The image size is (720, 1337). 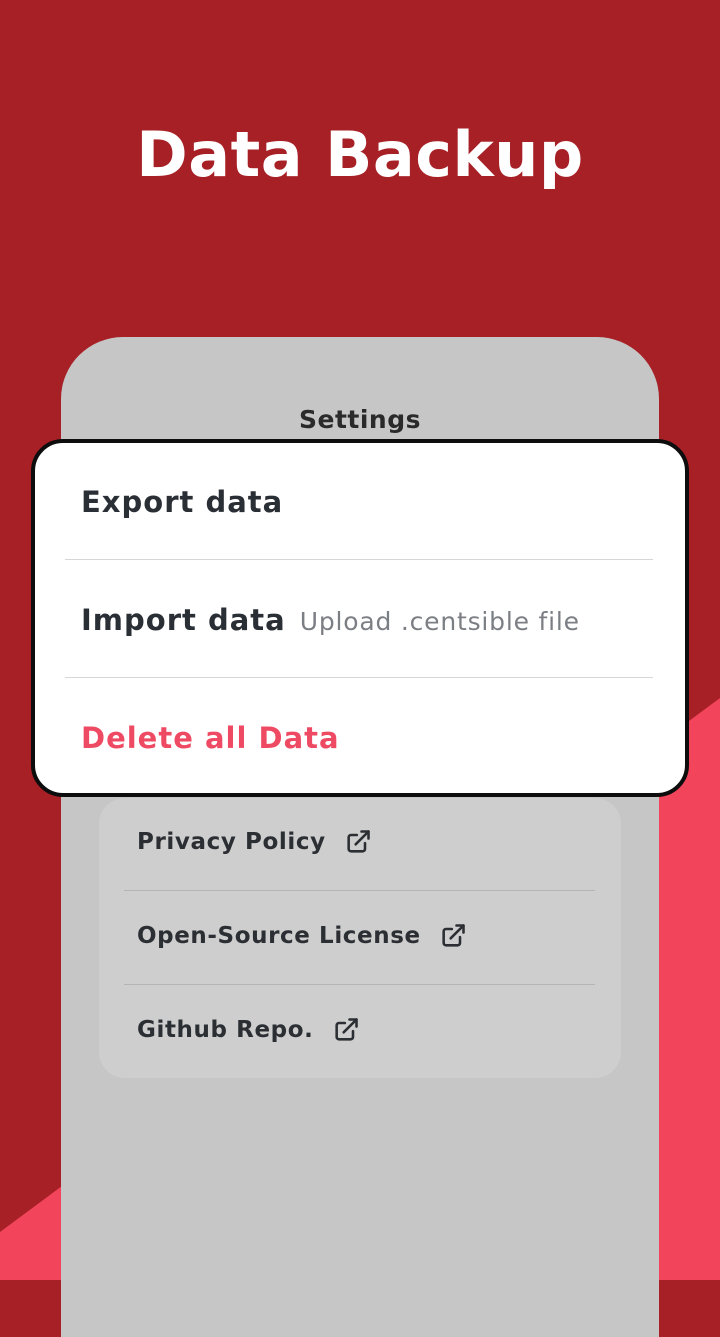 I want to click on privacy-policy-link: Privacy Policy, so click(x=254, y=842).